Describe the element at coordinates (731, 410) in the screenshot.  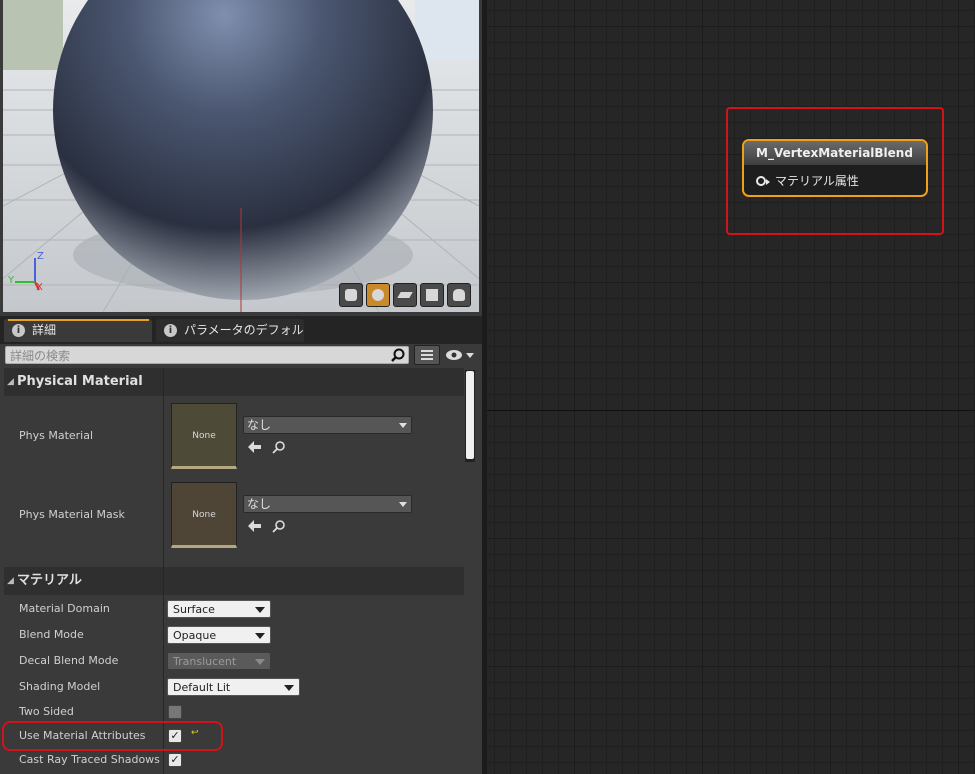
I see `graph-axis-line` at that location.